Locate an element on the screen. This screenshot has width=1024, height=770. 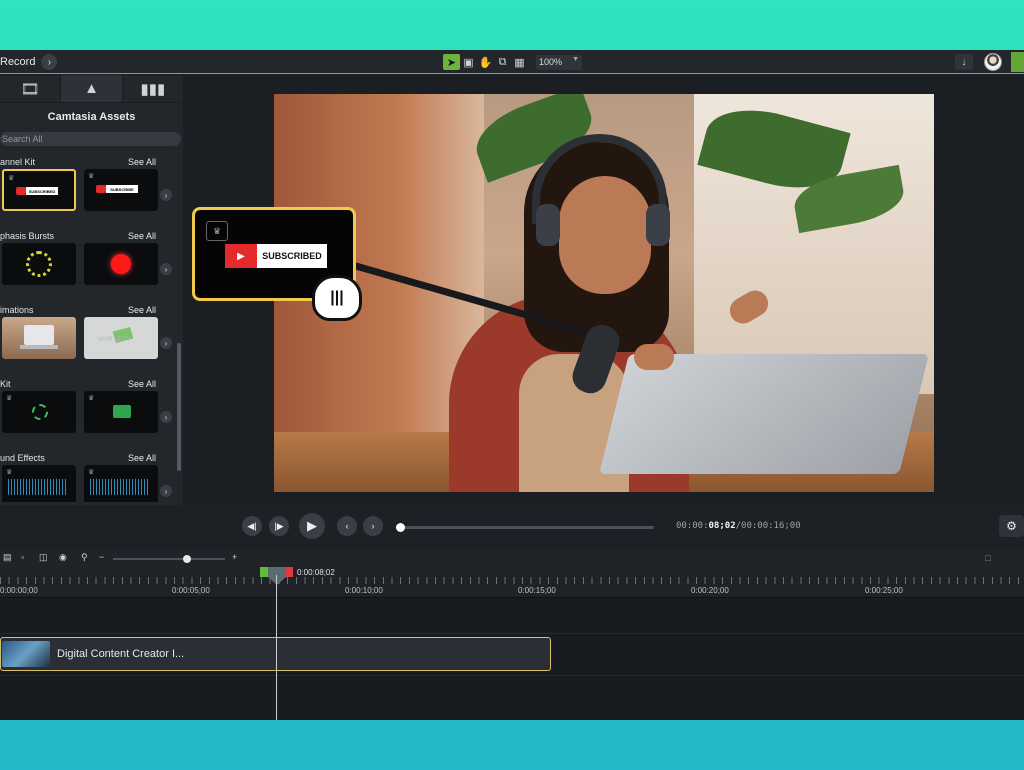
next-marker-button: › is located at coordinates (373, 526).